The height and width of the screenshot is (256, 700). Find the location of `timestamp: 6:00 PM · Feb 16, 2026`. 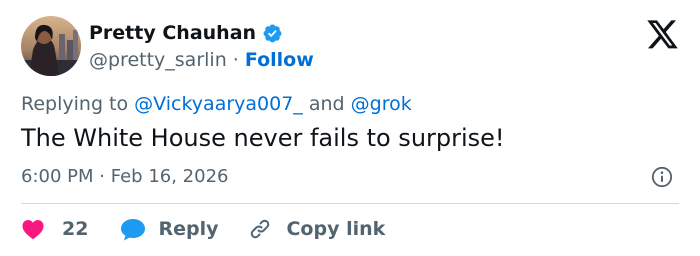

timestamp: 6:00 PM · Feb 16, 2026 is located at coordinates (124, 177).